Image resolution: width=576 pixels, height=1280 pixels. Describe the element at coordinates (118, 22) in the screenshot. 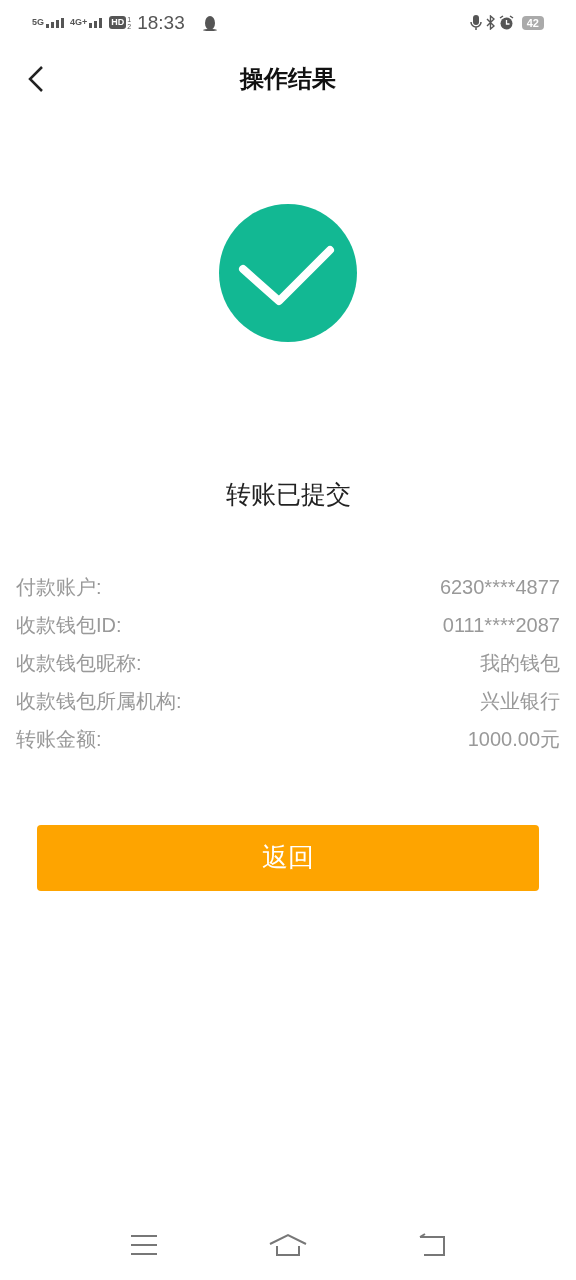

I see `hd-badge: HD` at that location.